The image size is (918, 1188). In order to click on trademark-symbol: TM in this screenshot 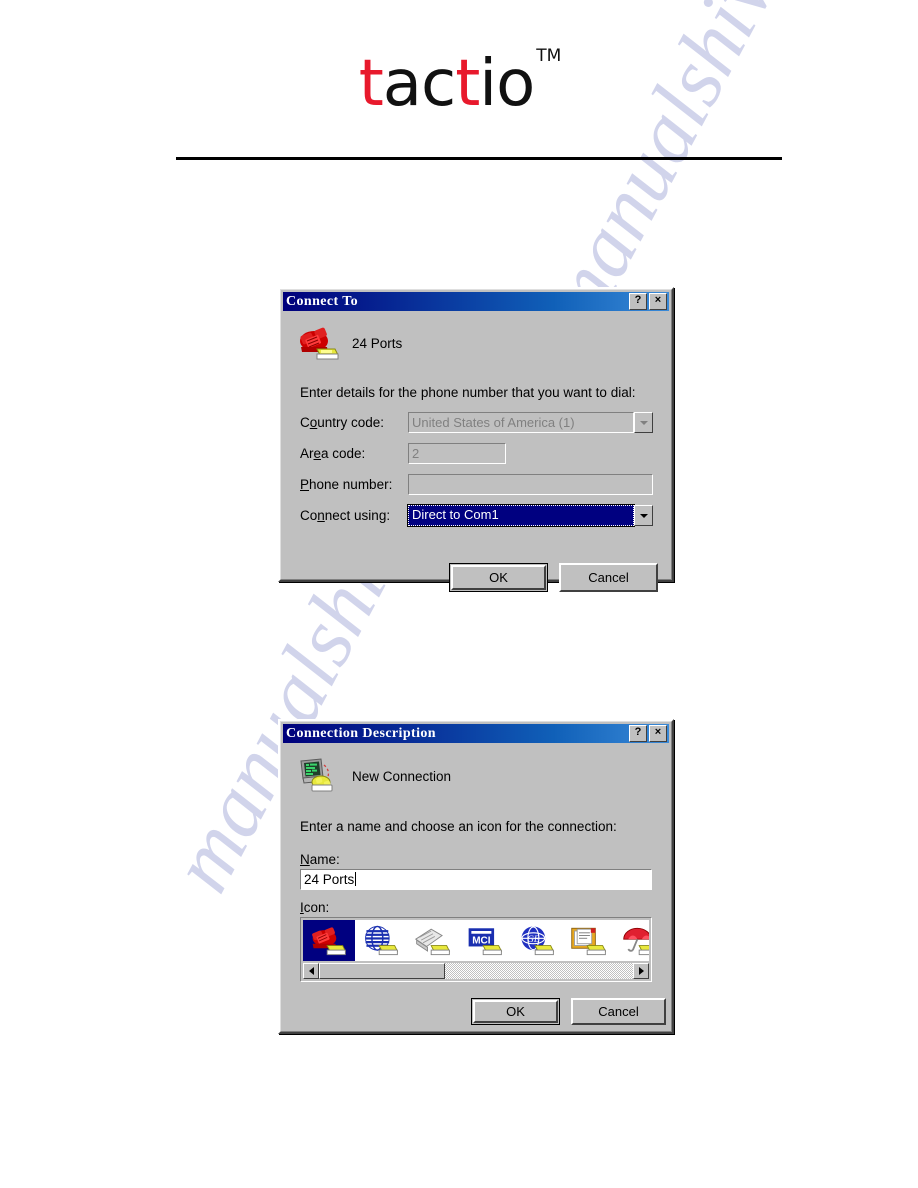, I will do `click(549, 55)`.